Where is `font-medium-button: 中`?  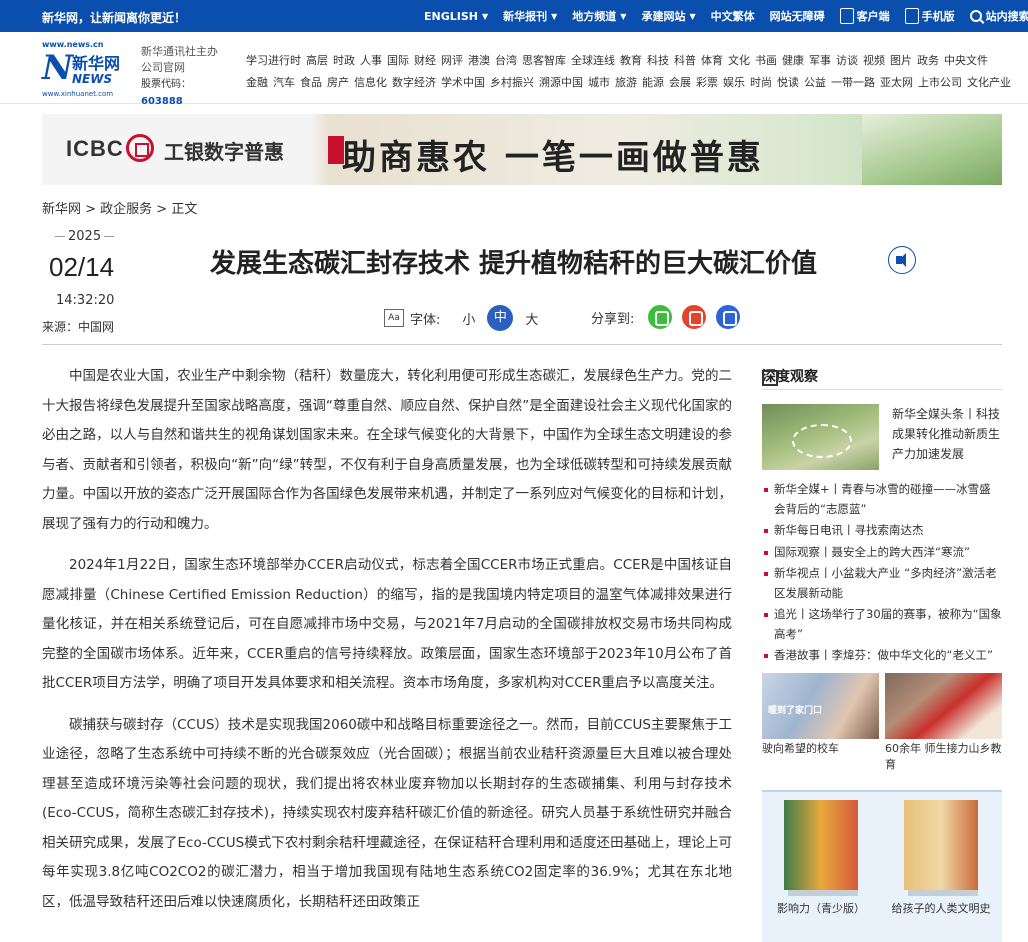 font-medium-button: 中 is located at coordinates (500, 318).